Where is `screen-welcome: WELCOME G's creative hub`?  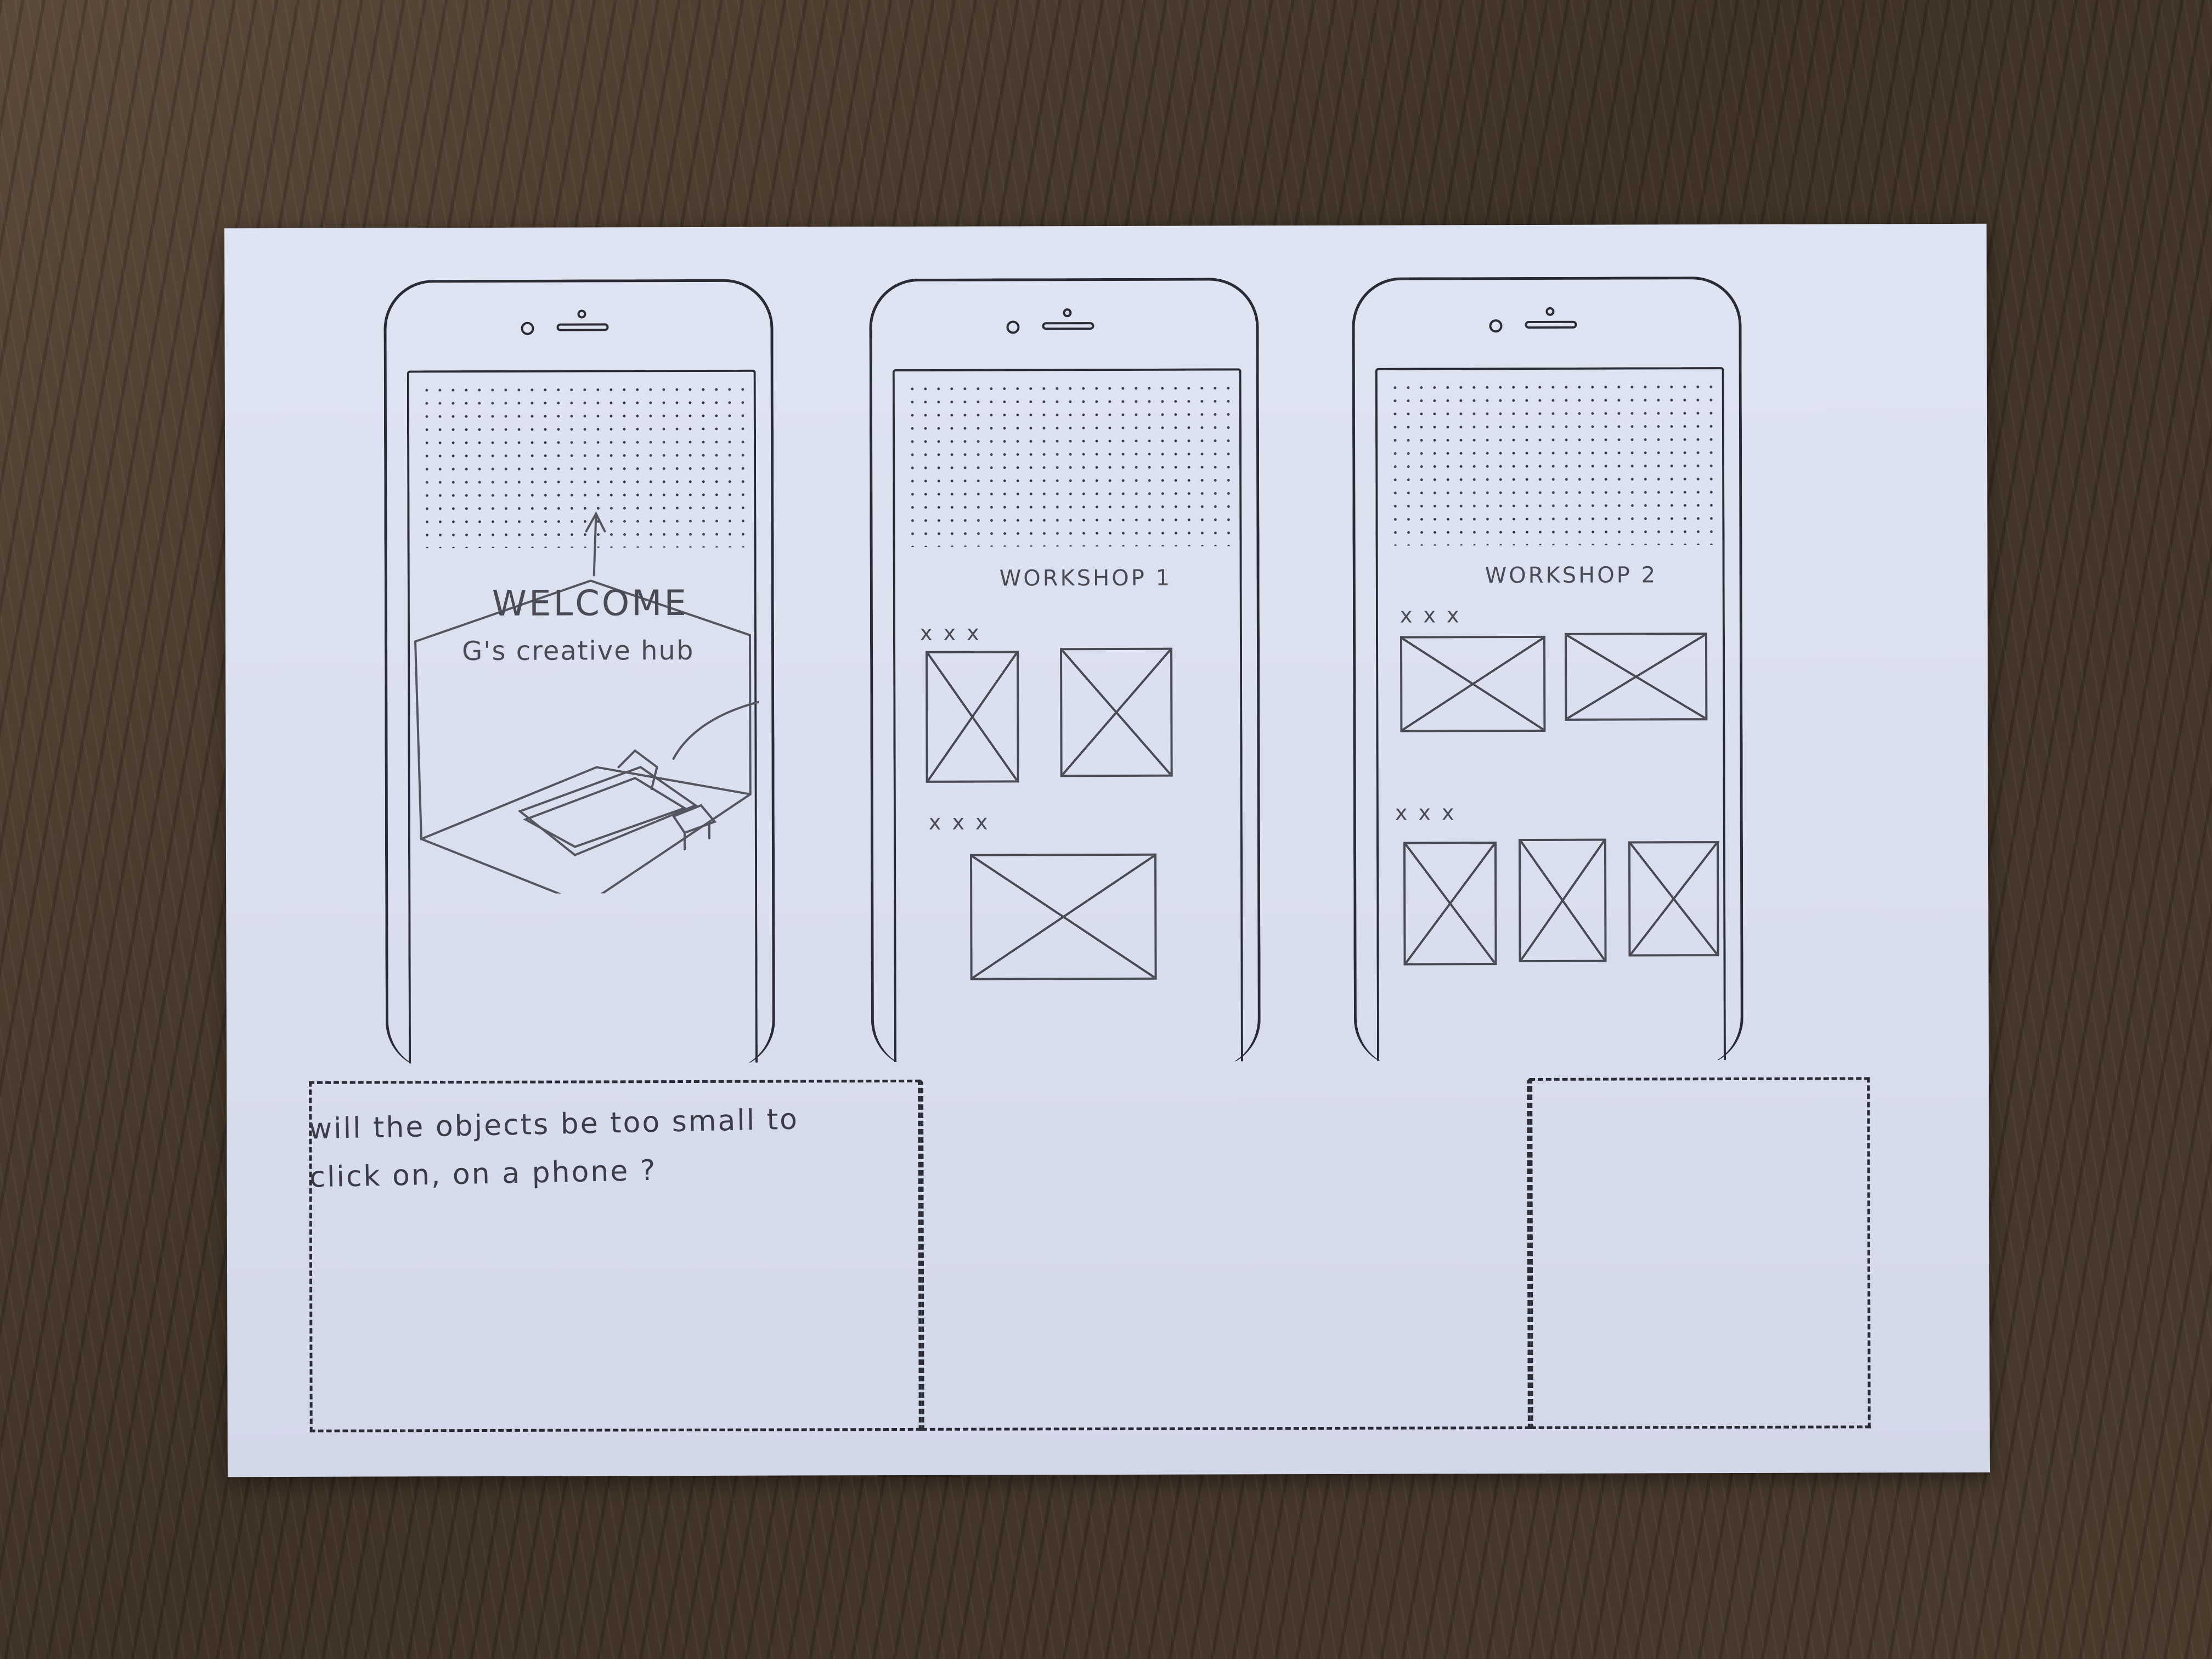 screen-welcome: WELCOME G's creative hub is located at coordinates (582, 721).